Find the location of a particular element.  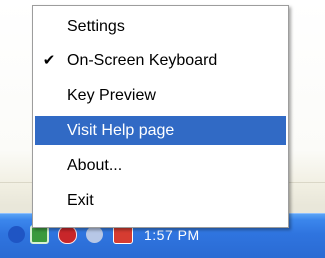

menu-item-label: Visit Help page is located at coordinates (121, 130).